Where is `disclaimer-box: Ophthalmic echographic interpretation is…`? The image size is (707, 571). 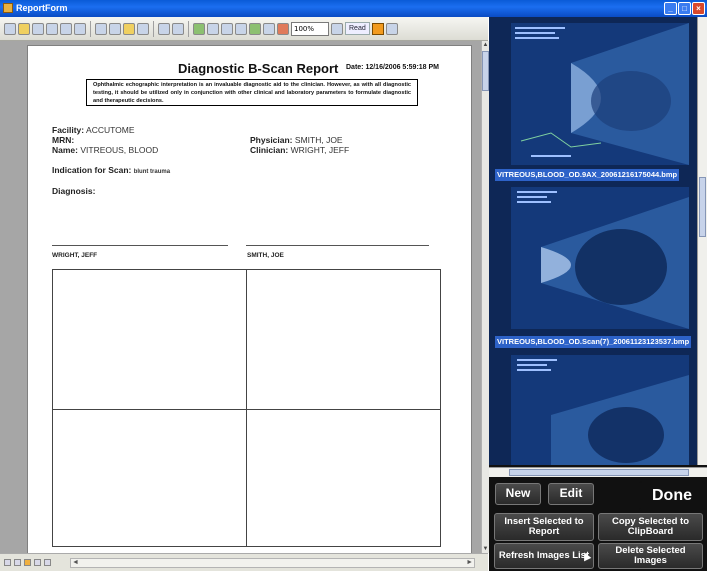
disclaimer-box: Ophthalmic echographic interpretation is… is located at coordinates (252, 92).